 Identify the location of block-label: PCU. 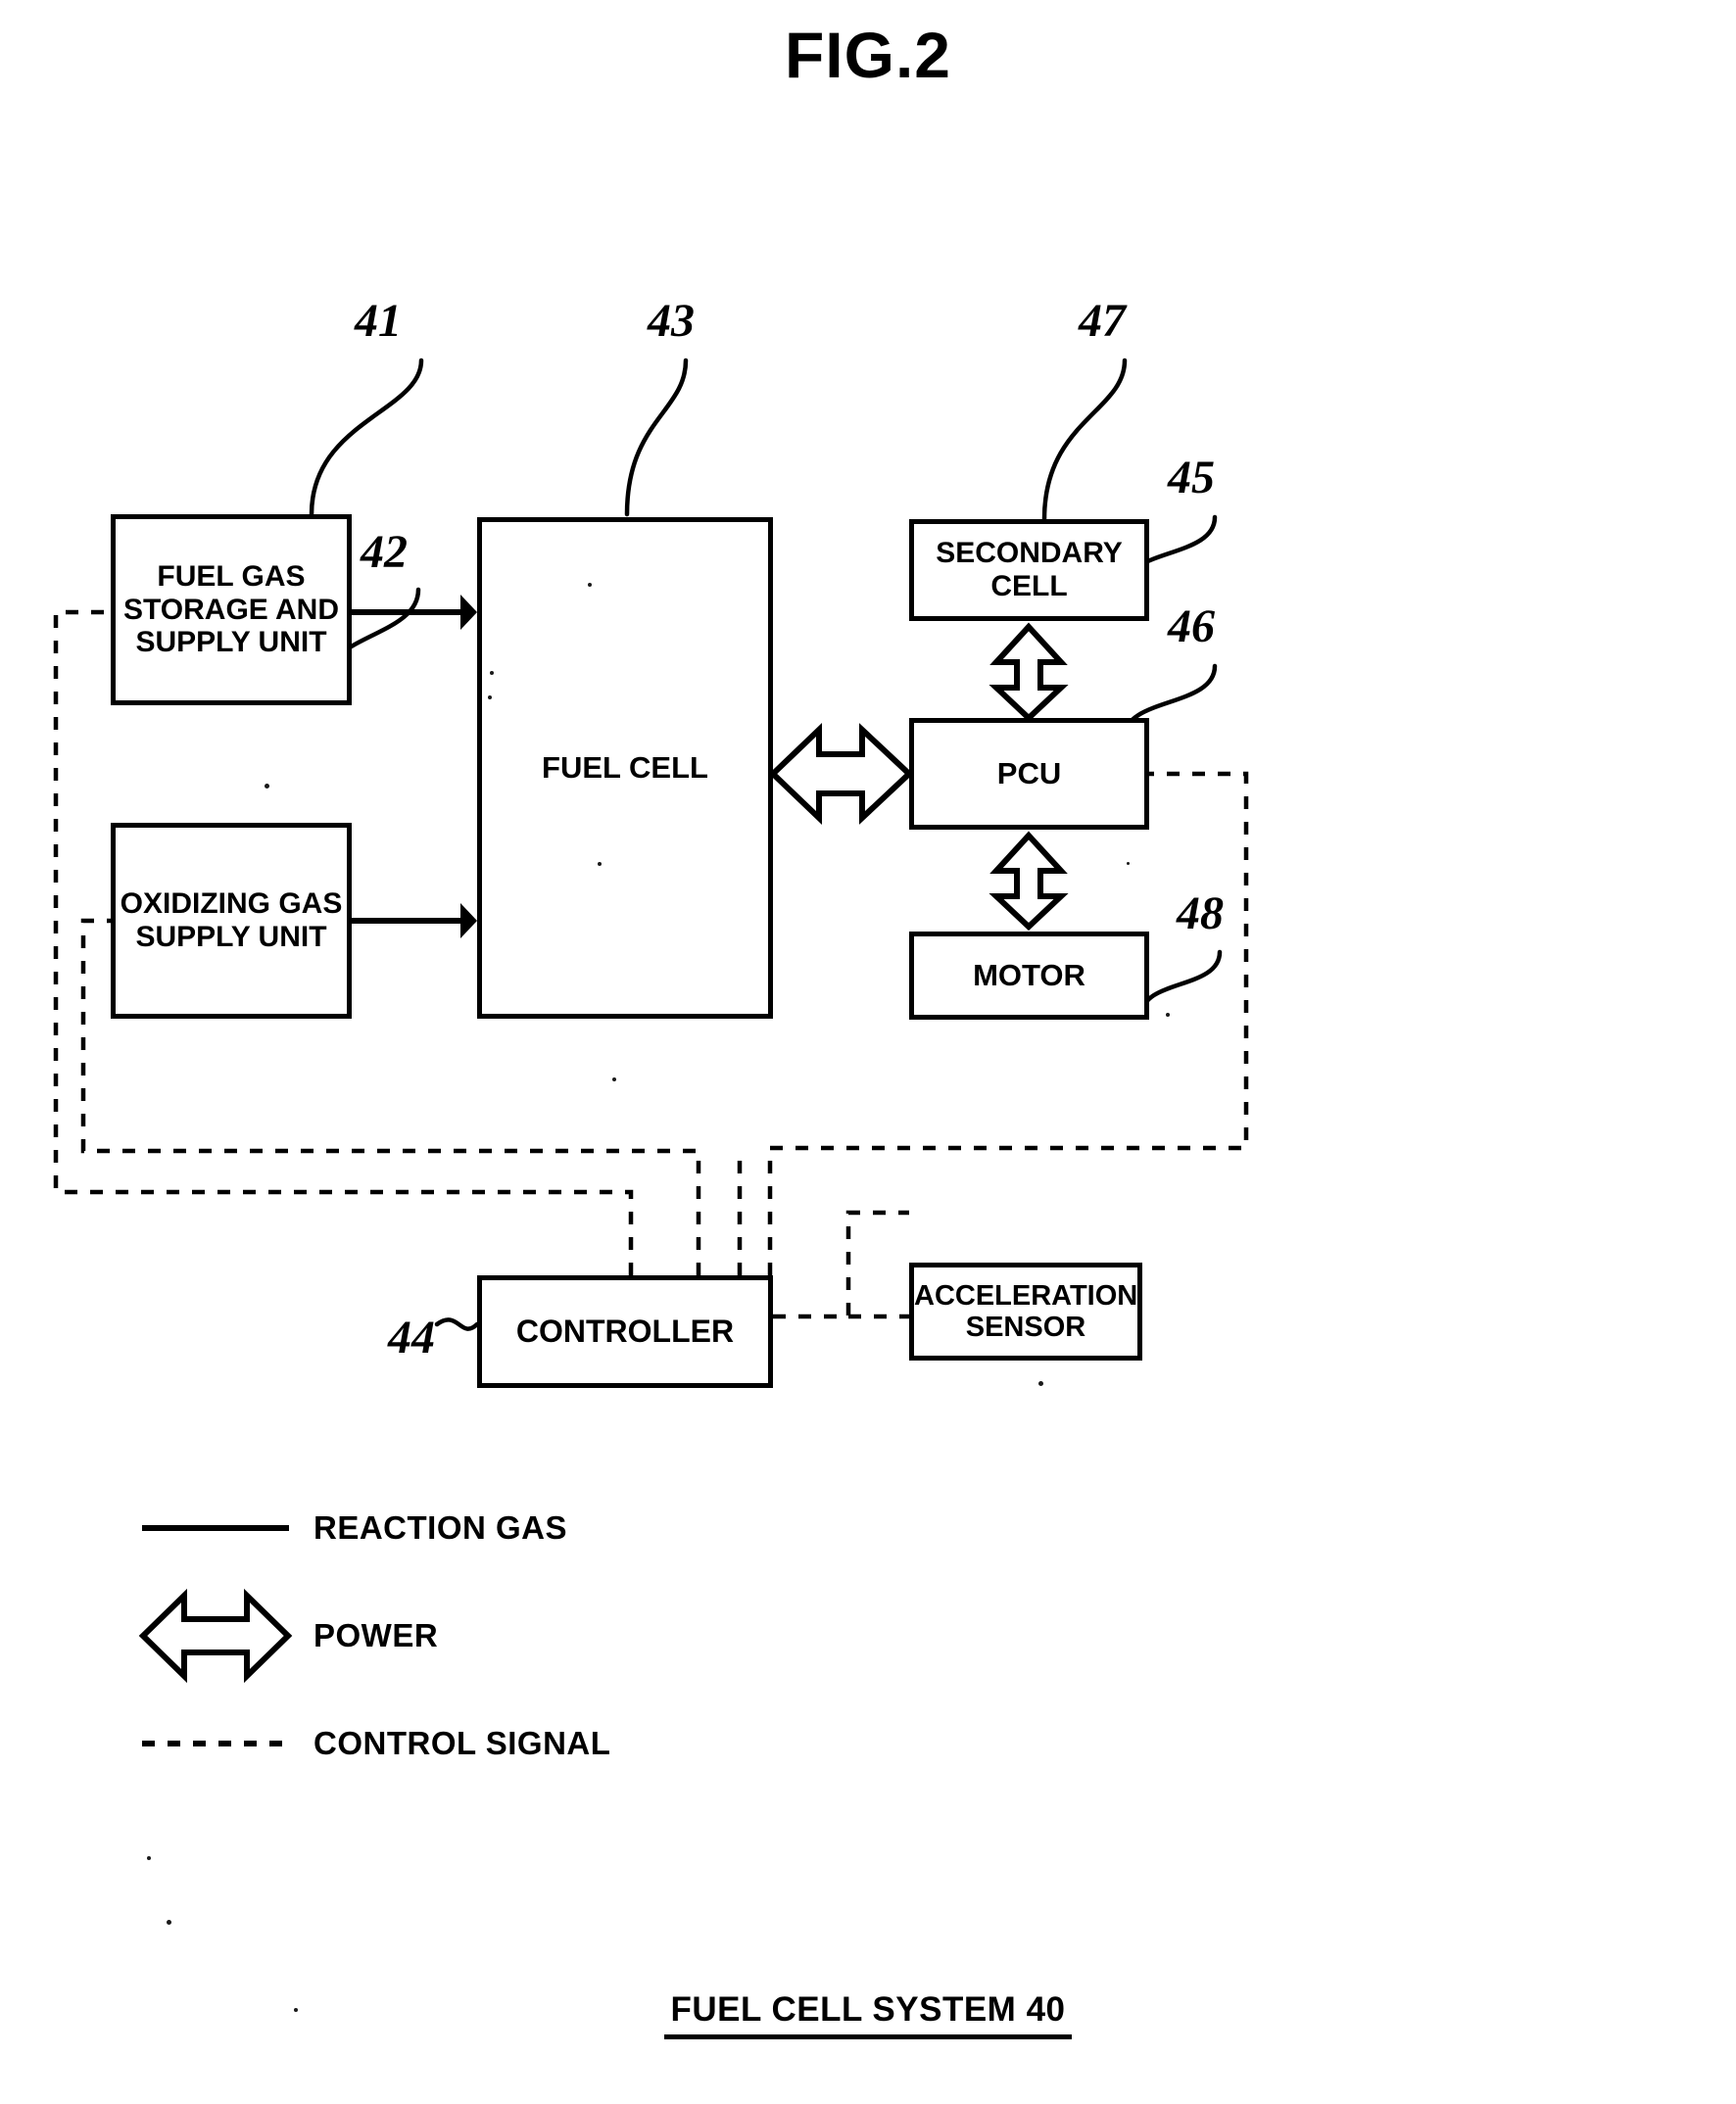
(1029, 772).